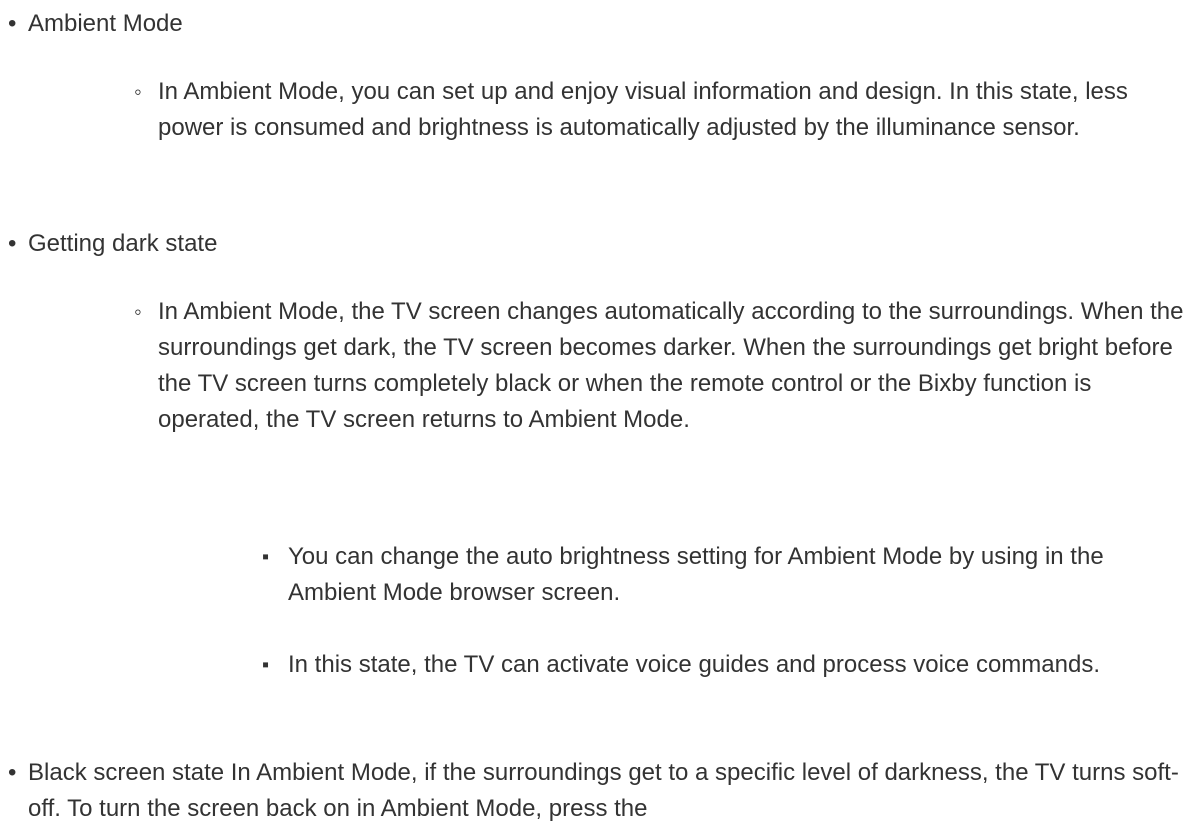 Image resolution: width=1195 pixels, height=833 pixels. I want to click on list-item-text: Getting dark state, so click(123, 243).